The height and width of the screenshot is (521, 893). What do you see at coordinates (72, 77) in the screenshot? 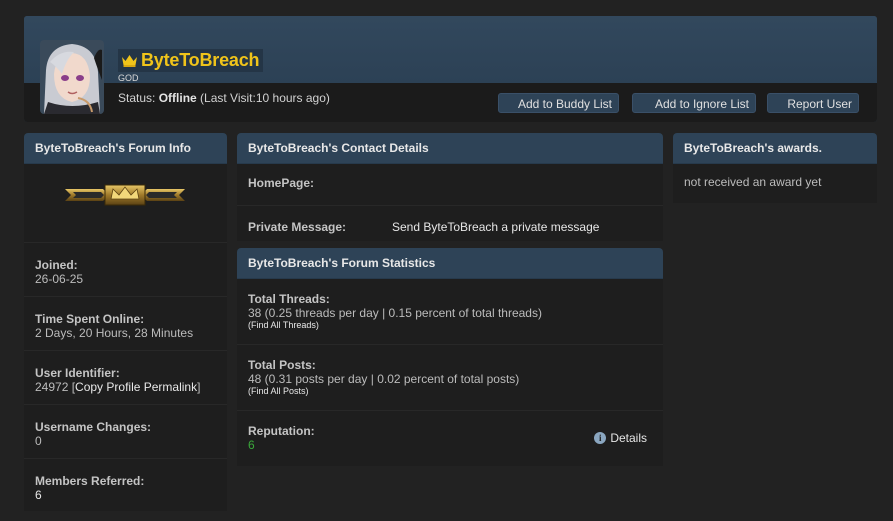
I see `avatar` at bounding box center [72, 77].